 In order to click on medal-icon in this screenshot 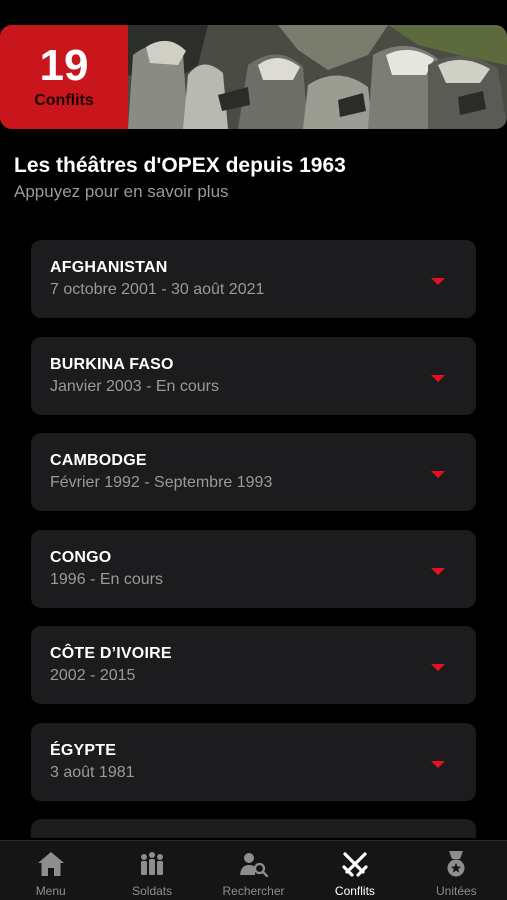, I will do `click(456, 864)`.